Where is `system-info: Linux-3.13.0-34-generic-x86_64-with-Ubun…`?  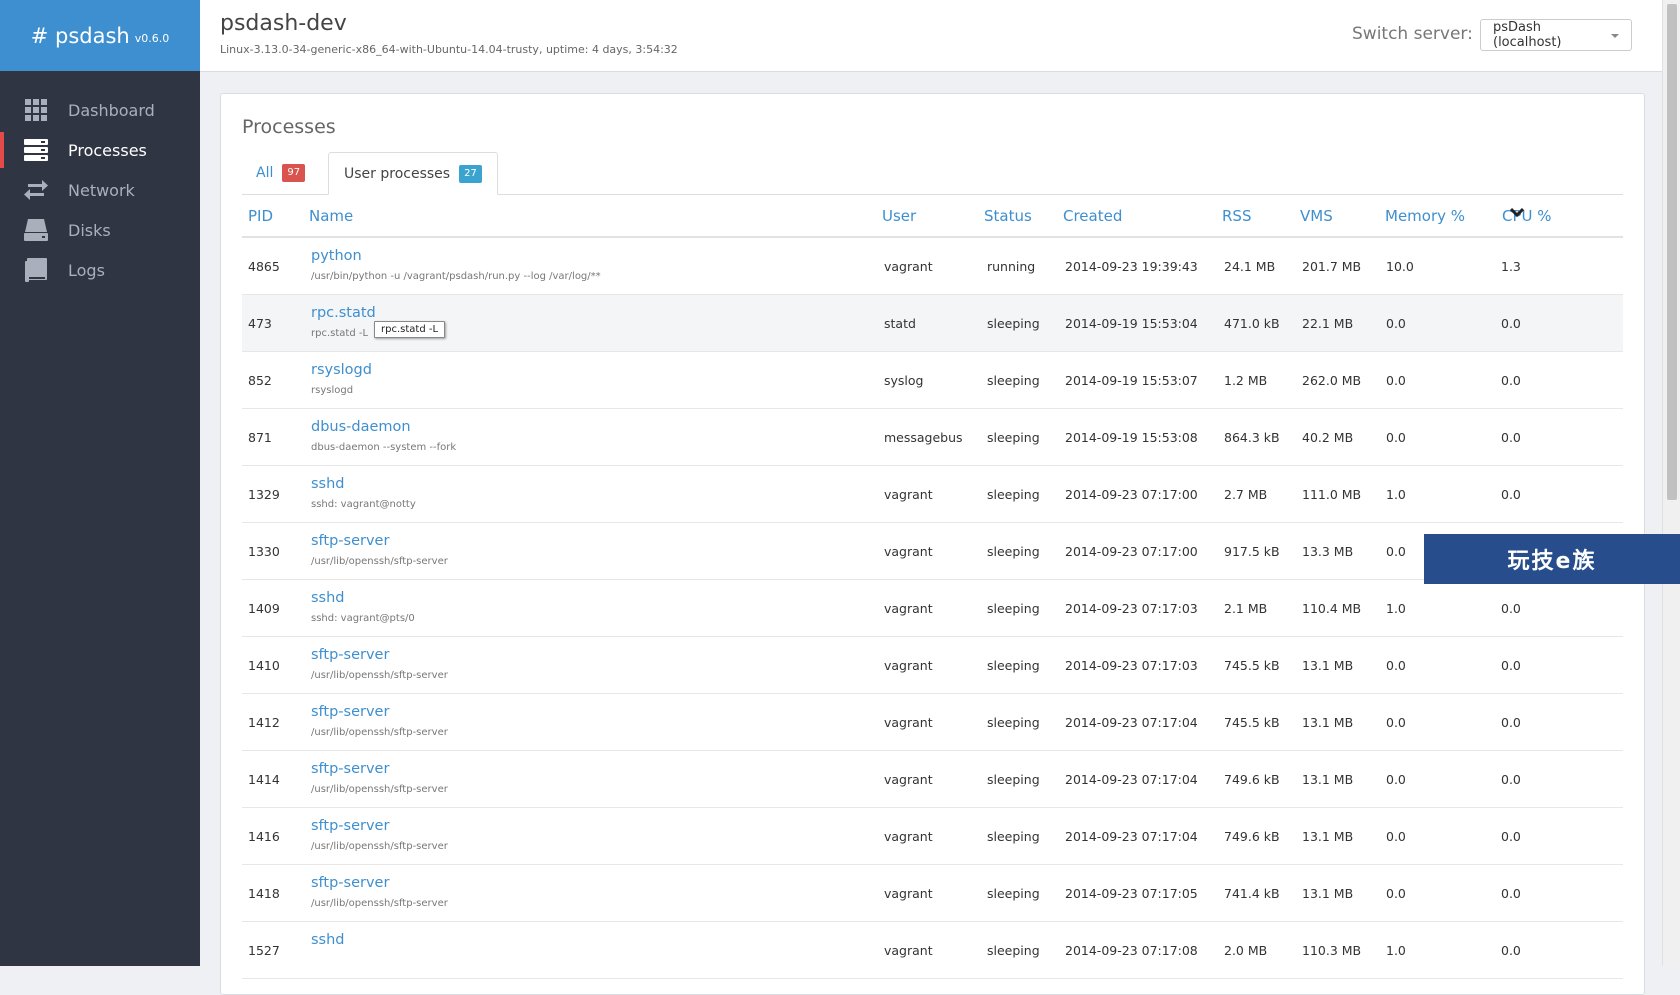 system-info: Linux-3.13.0-34-generic-x86_64-with-Ubun… is located at coordinates (449, 49).